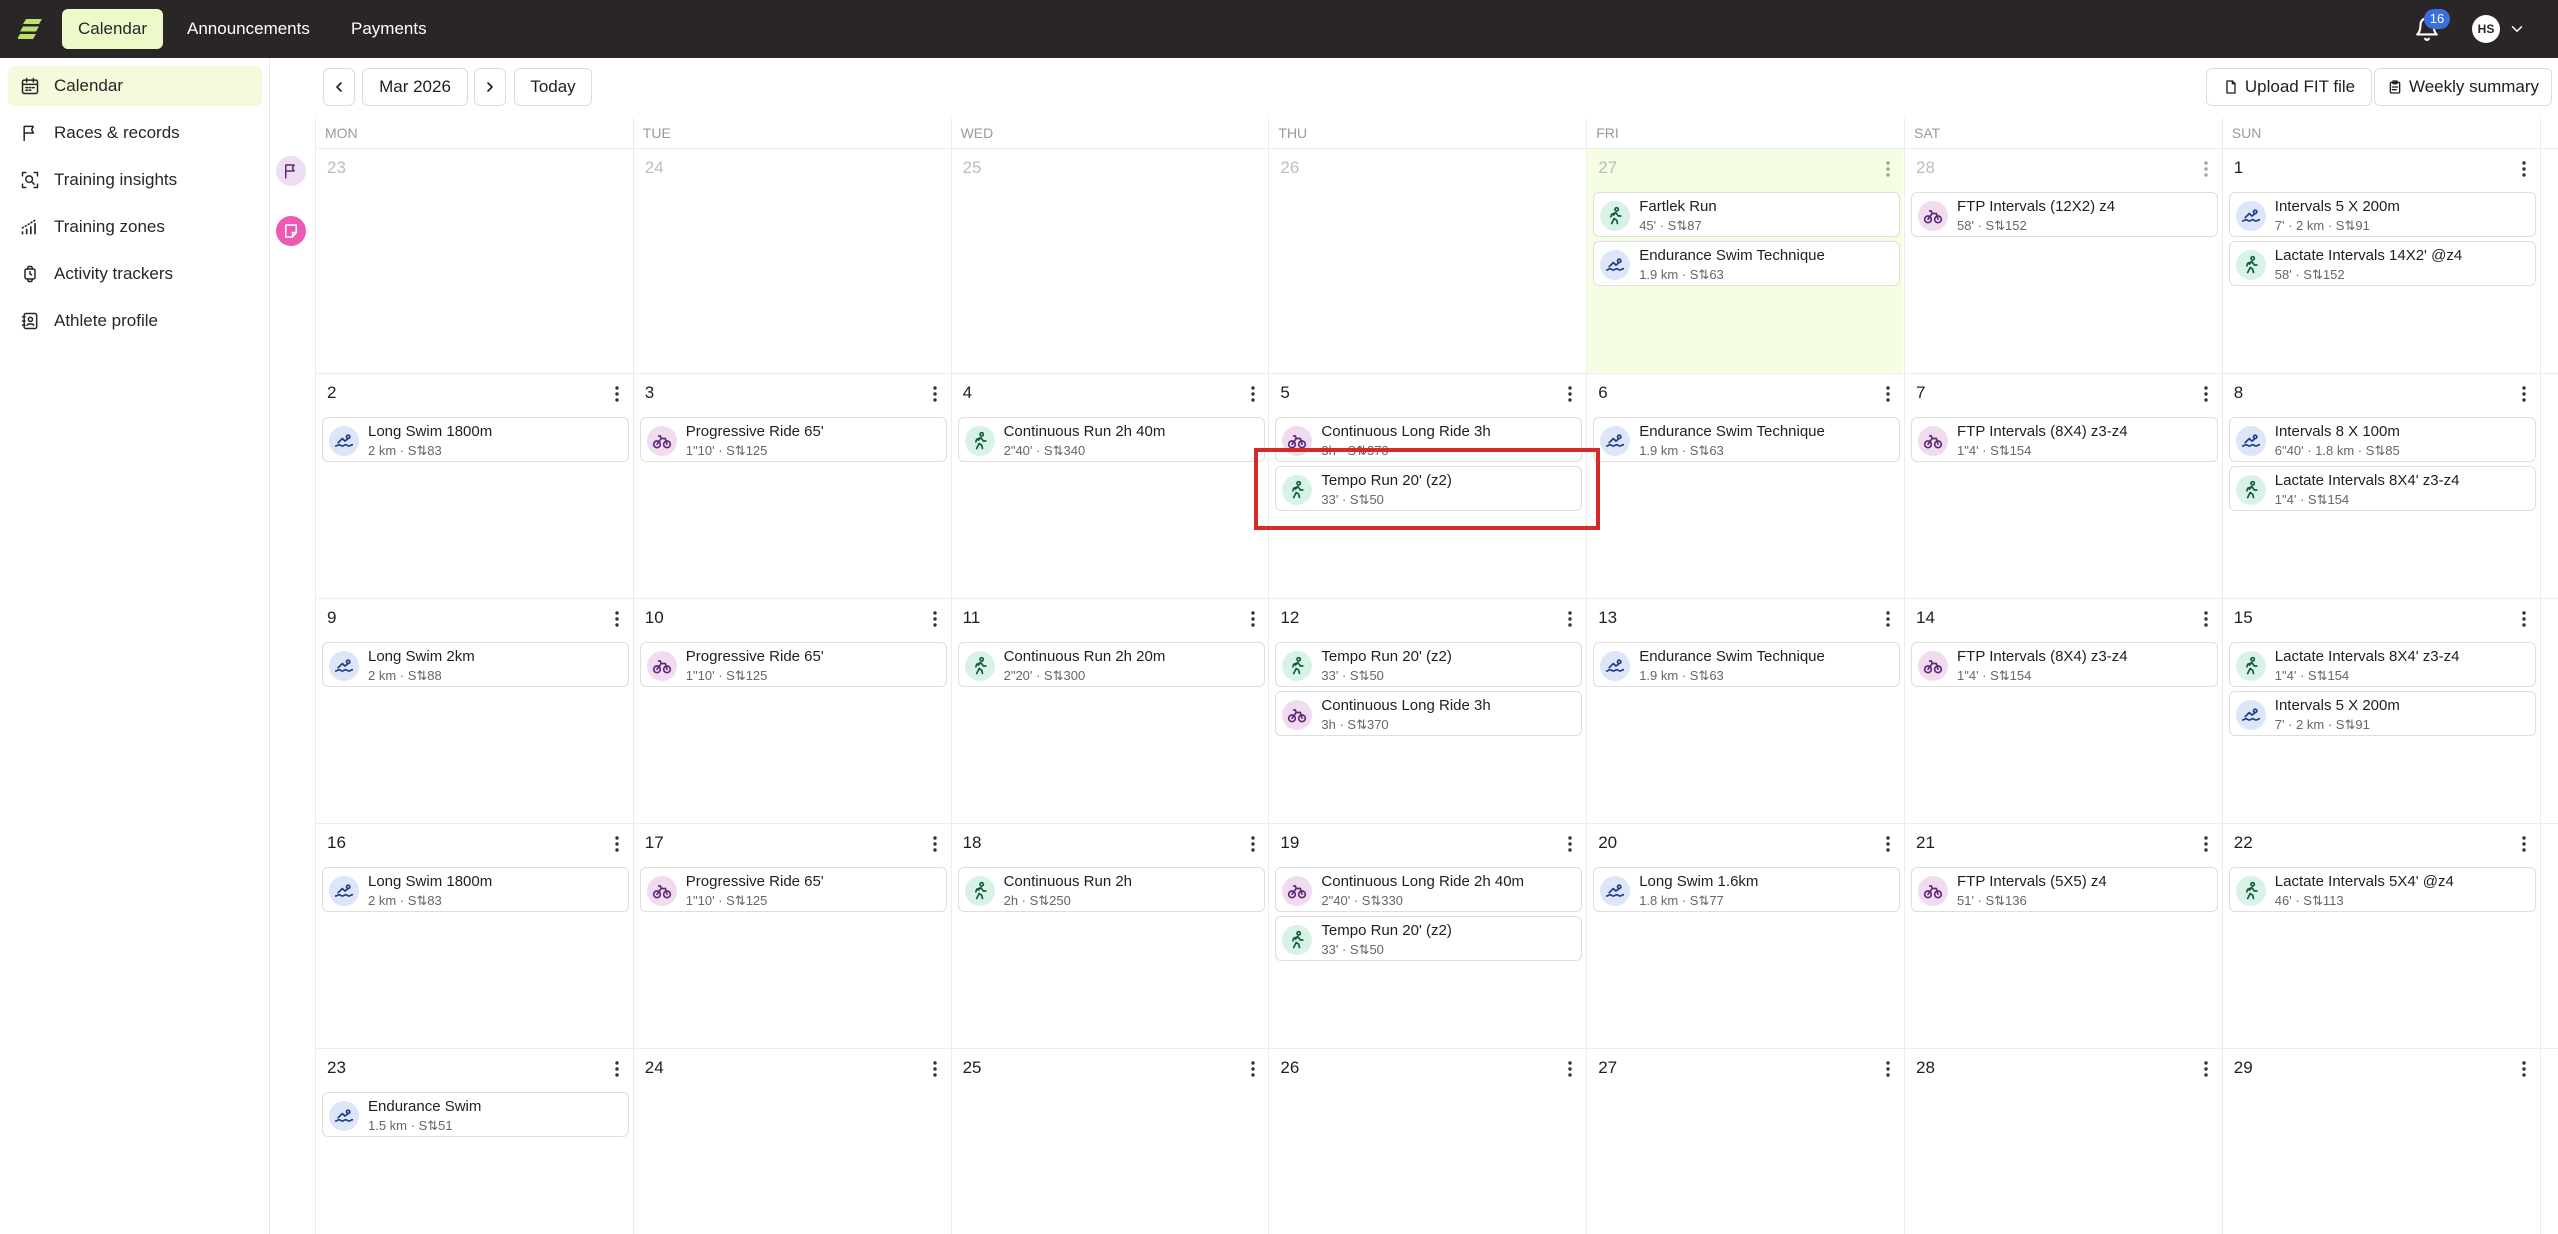 Image resolution: width=2558 pixels, height=1234 pixels. What do you see at coordinates (2062, 485) in the screenshot?
I see `day-cell: 7 FTP Intervals (8X4) z3-z4 1"4' · S⇅154` at bounding box center [2062, 485].